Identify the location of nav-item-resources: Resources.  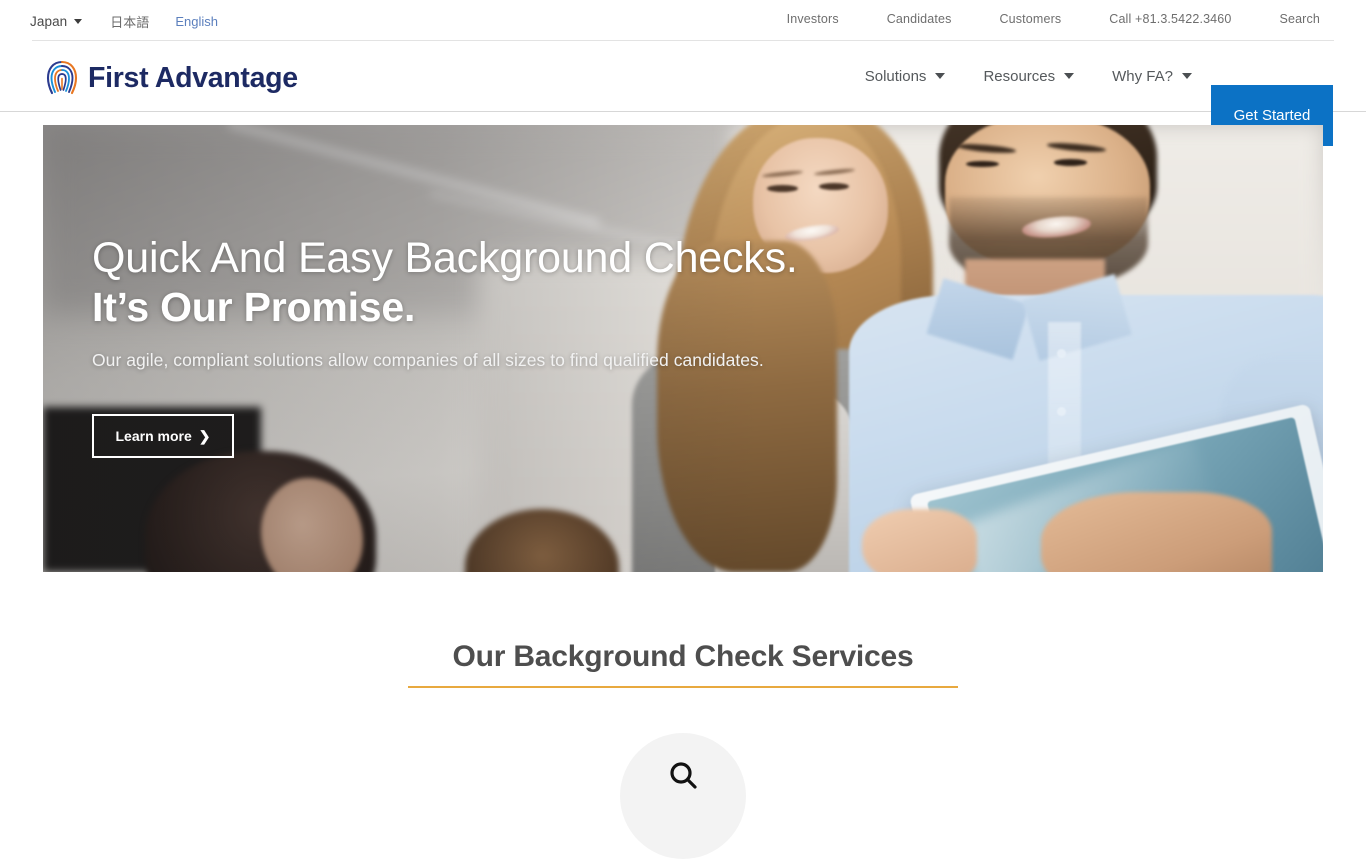
(1028, 76).